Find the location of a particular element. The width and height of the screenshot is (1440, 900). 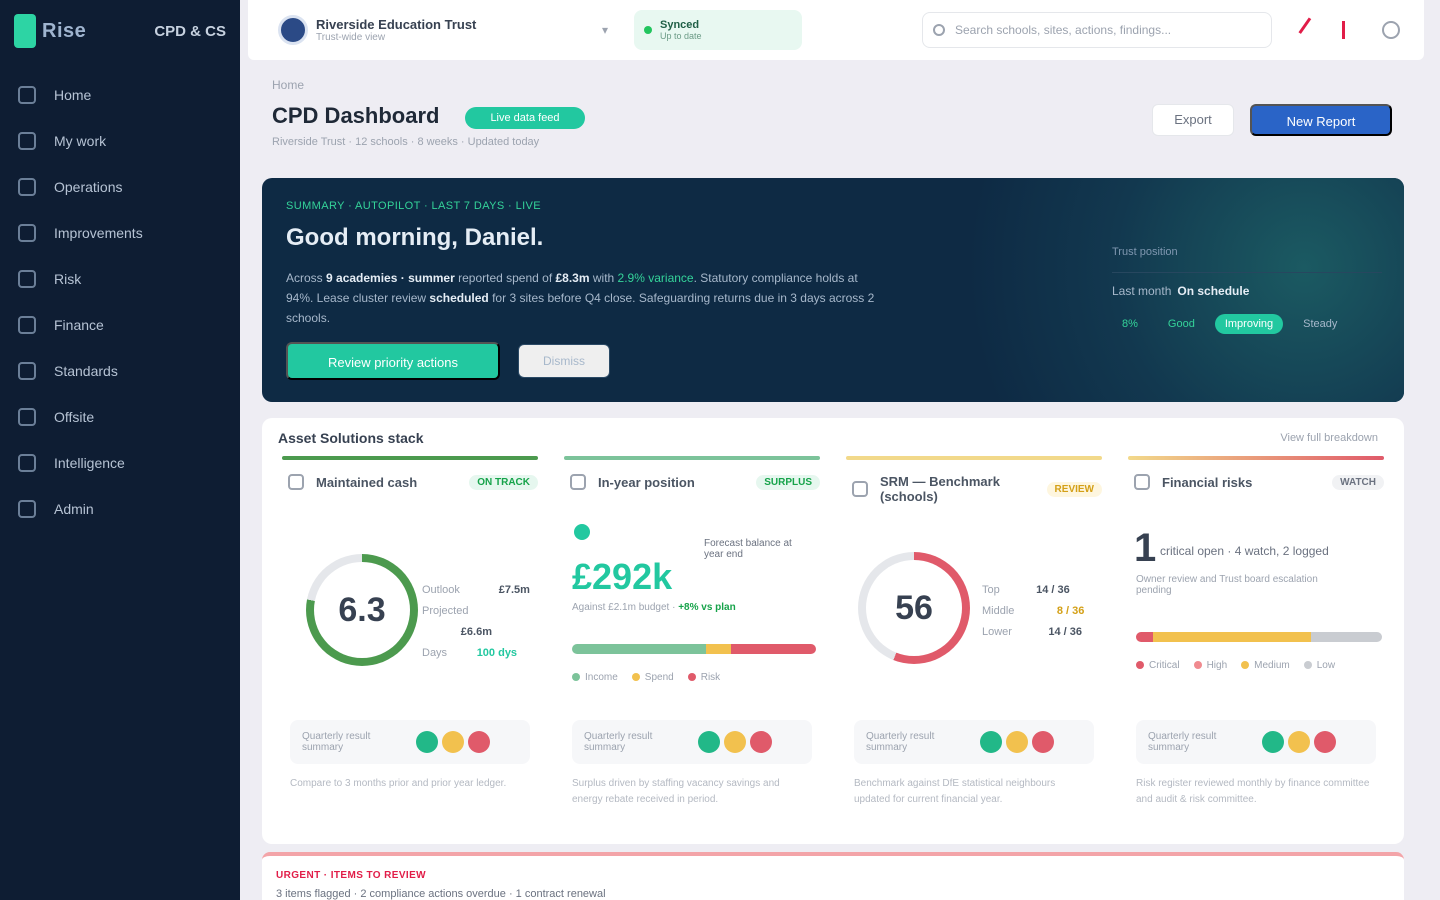

sidebar-item-label: Home is located at coordinates (73, 95).